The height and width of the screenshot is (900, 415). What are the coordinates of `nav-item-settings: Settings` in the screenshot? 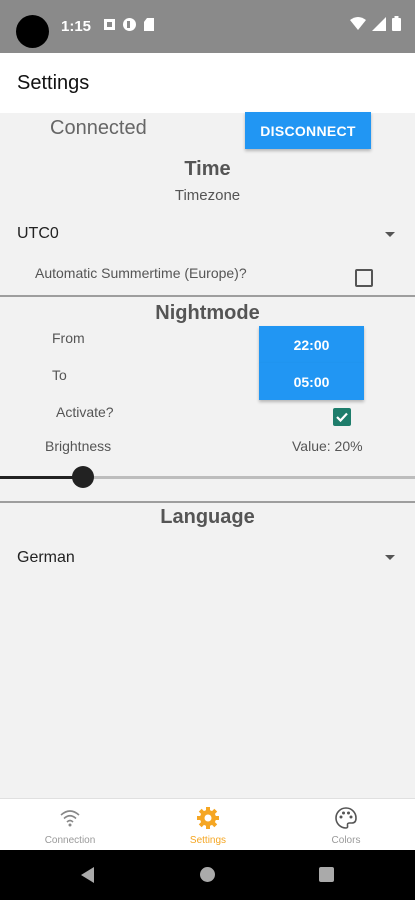 It's located at (208, 825).